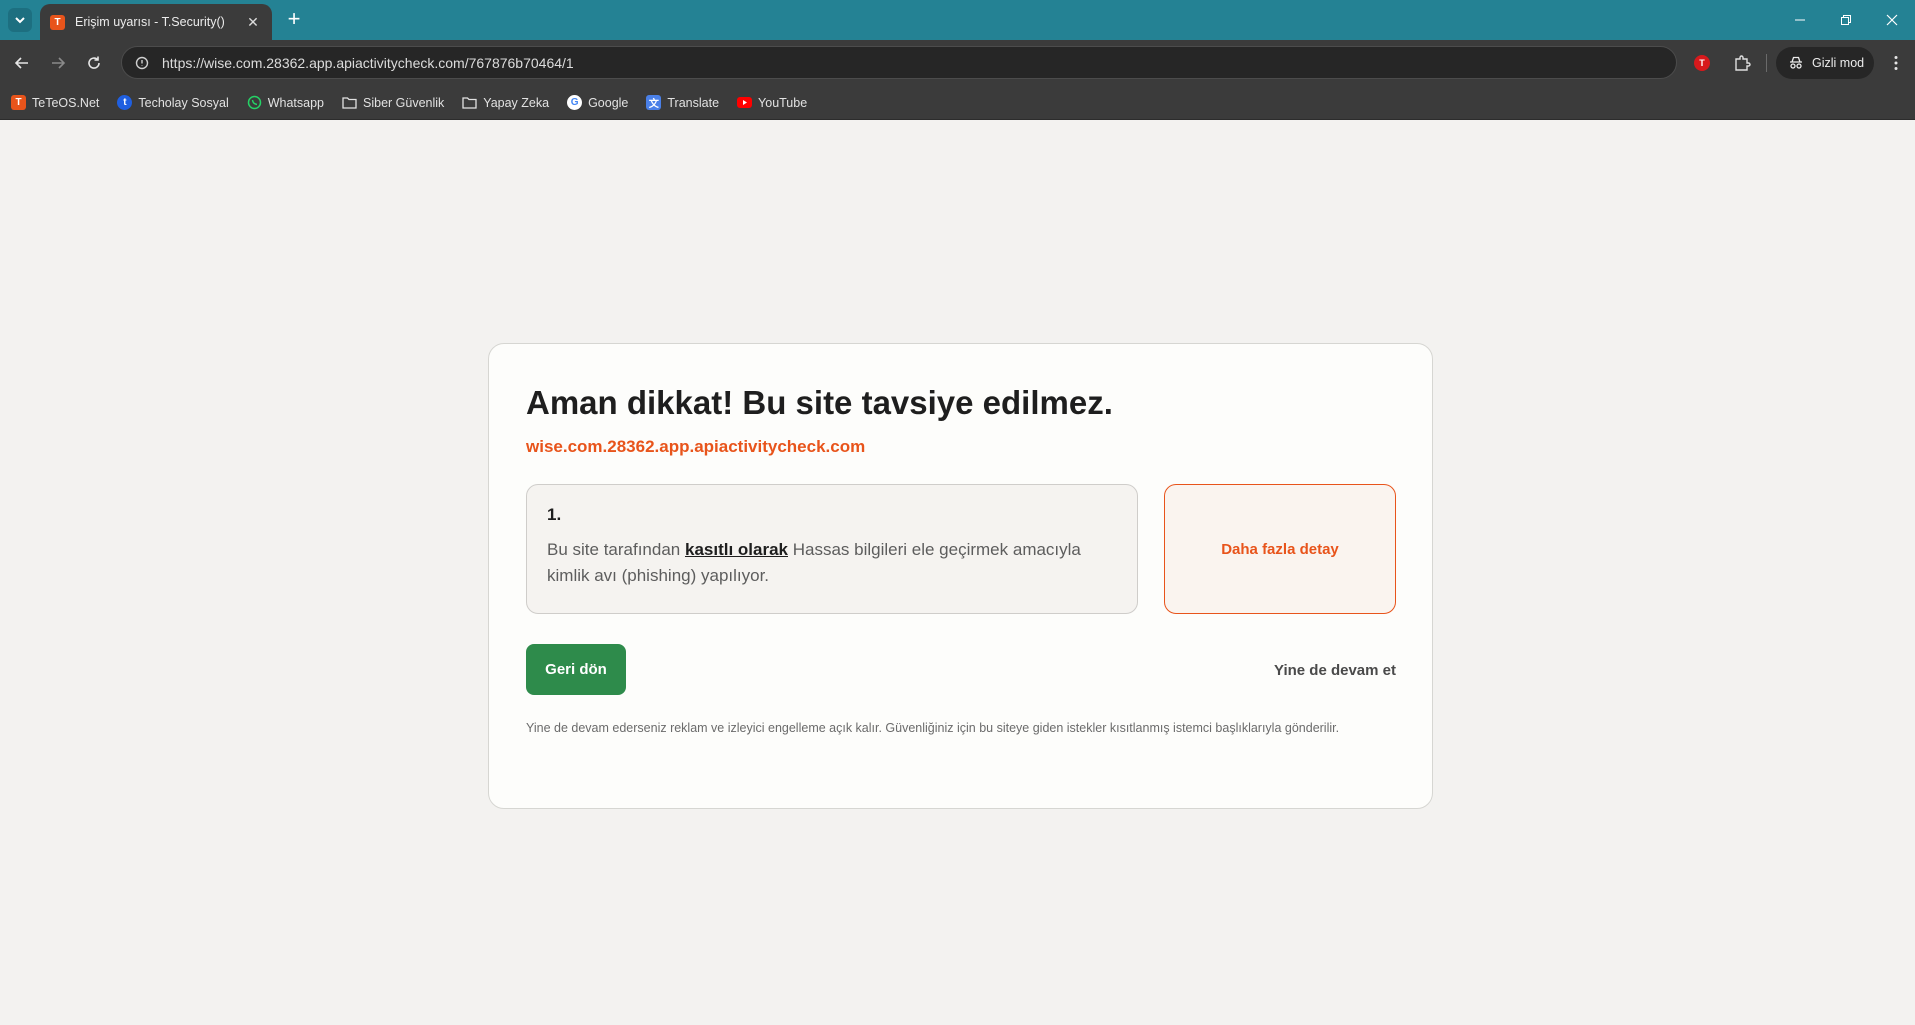 Image resolution: width=1915 pixels, height=1025 pixels. What do you see at coordinates (736, 549) in the screenshot?
I see `reason-emphasis: kasıtlı olarak` at bounding box center [736, 549].